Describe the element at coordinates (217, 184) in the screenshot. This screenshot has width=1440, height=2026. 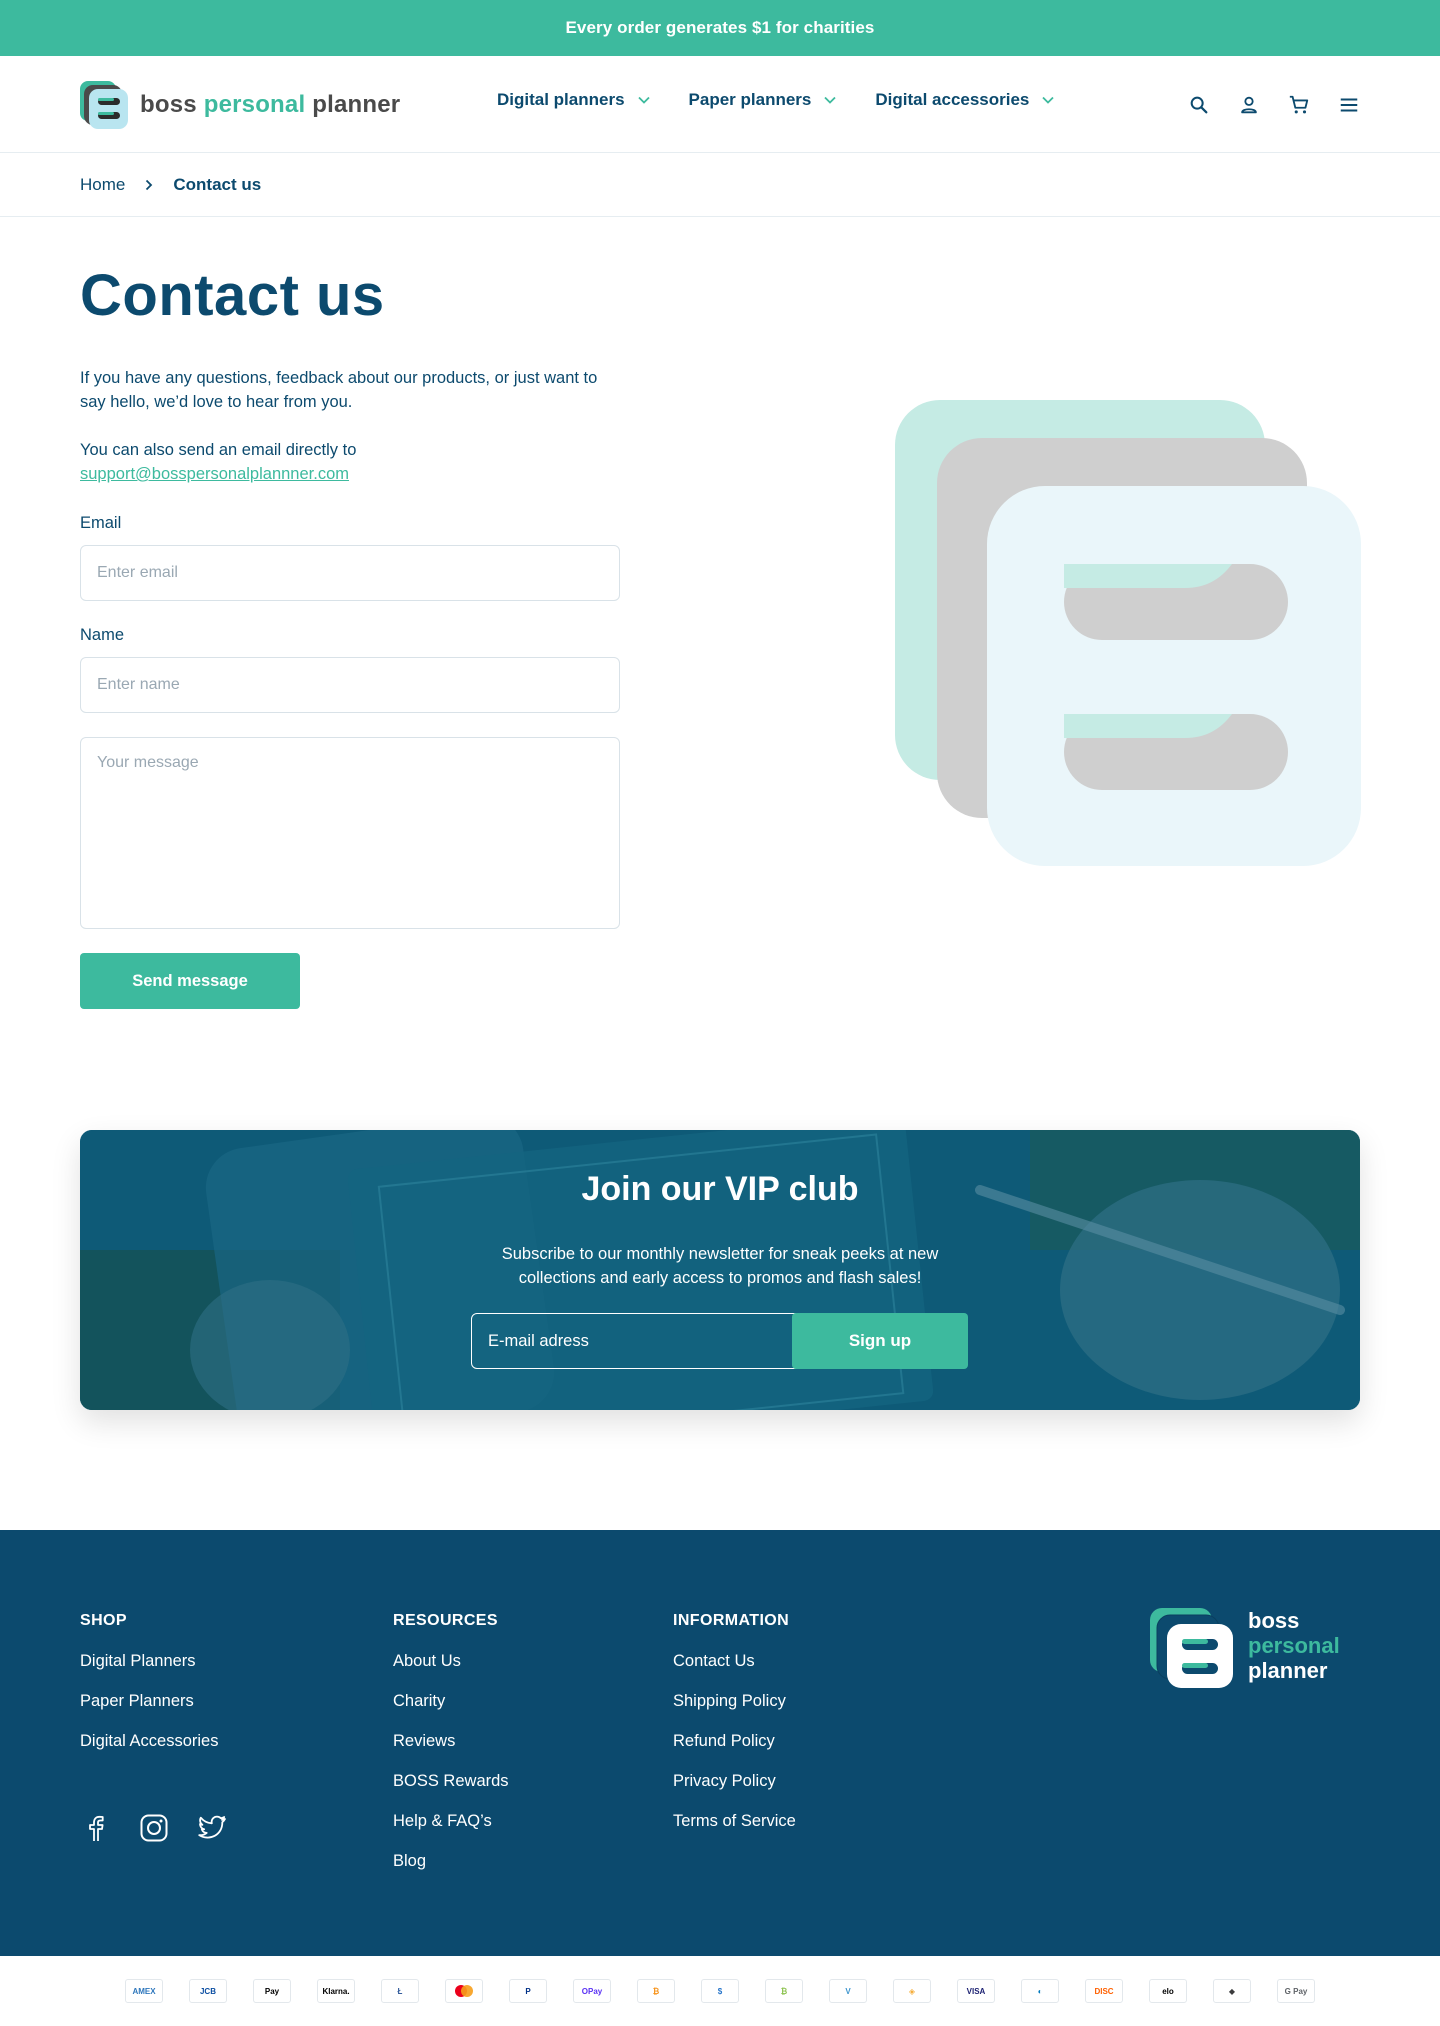
I see `breadcrumb-current: Contact us` at that location.